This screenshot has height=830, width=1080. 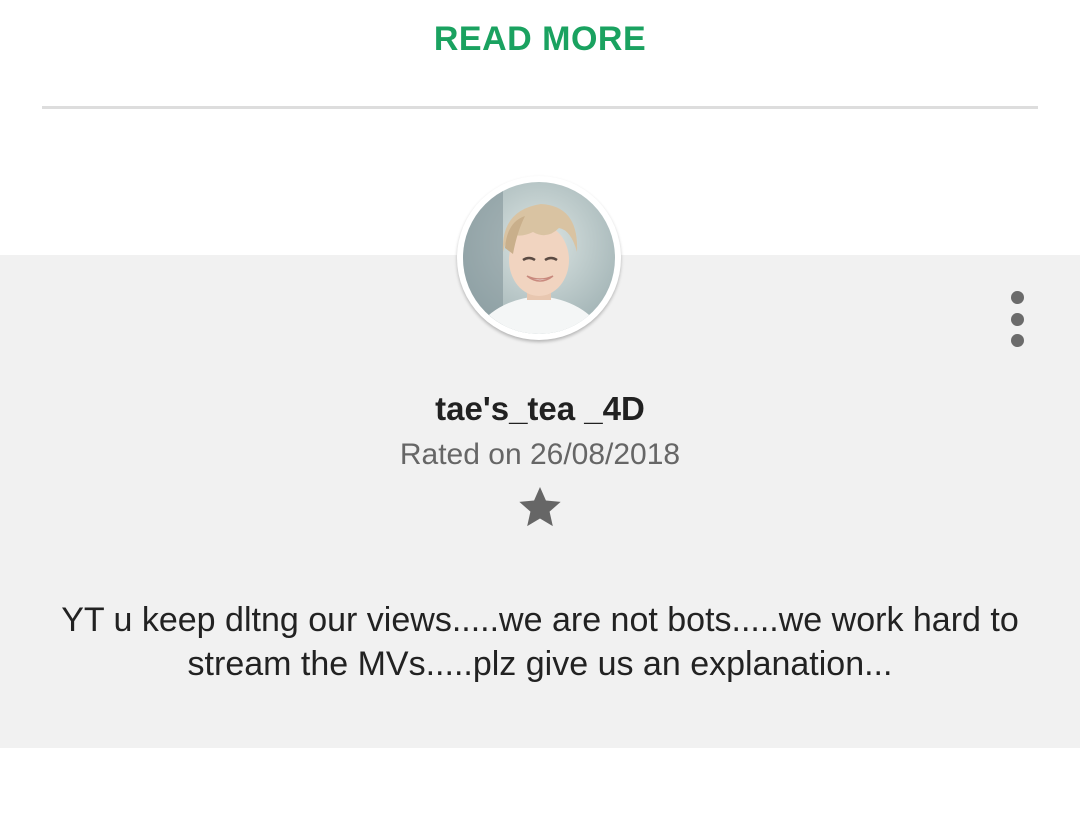 I want to click on divider, so click(x=540, y=107).